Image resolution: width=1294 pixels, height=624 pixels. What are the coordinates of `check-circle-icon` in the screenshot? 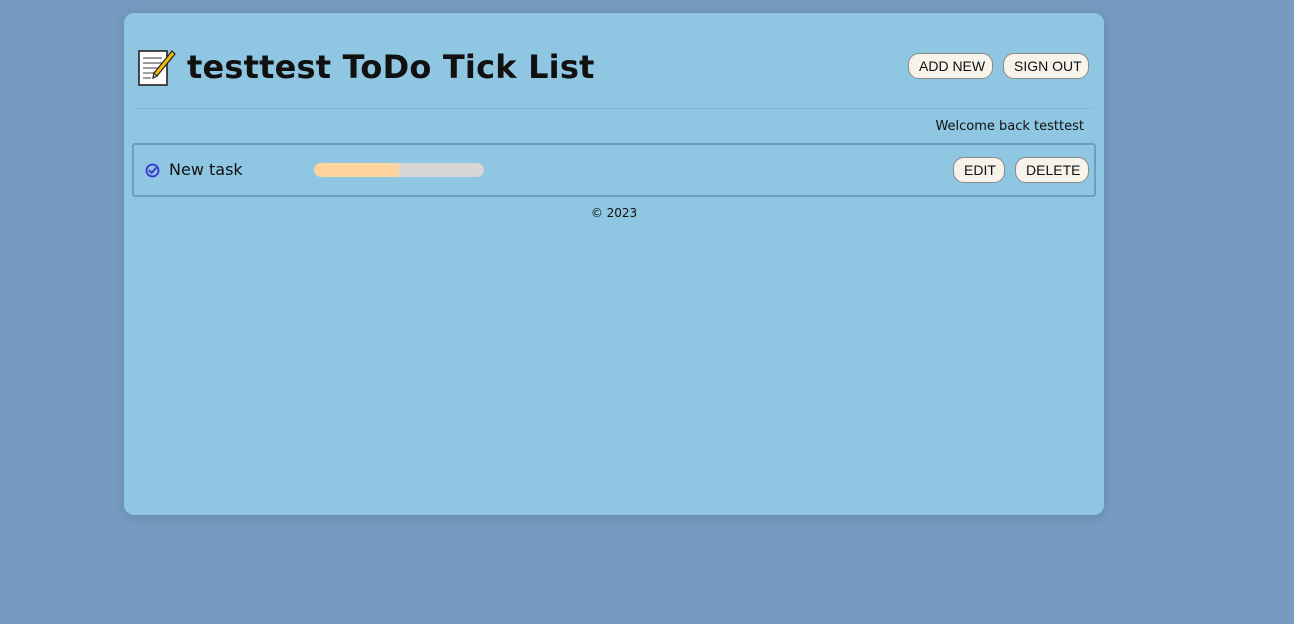 It's located at (152, 170).